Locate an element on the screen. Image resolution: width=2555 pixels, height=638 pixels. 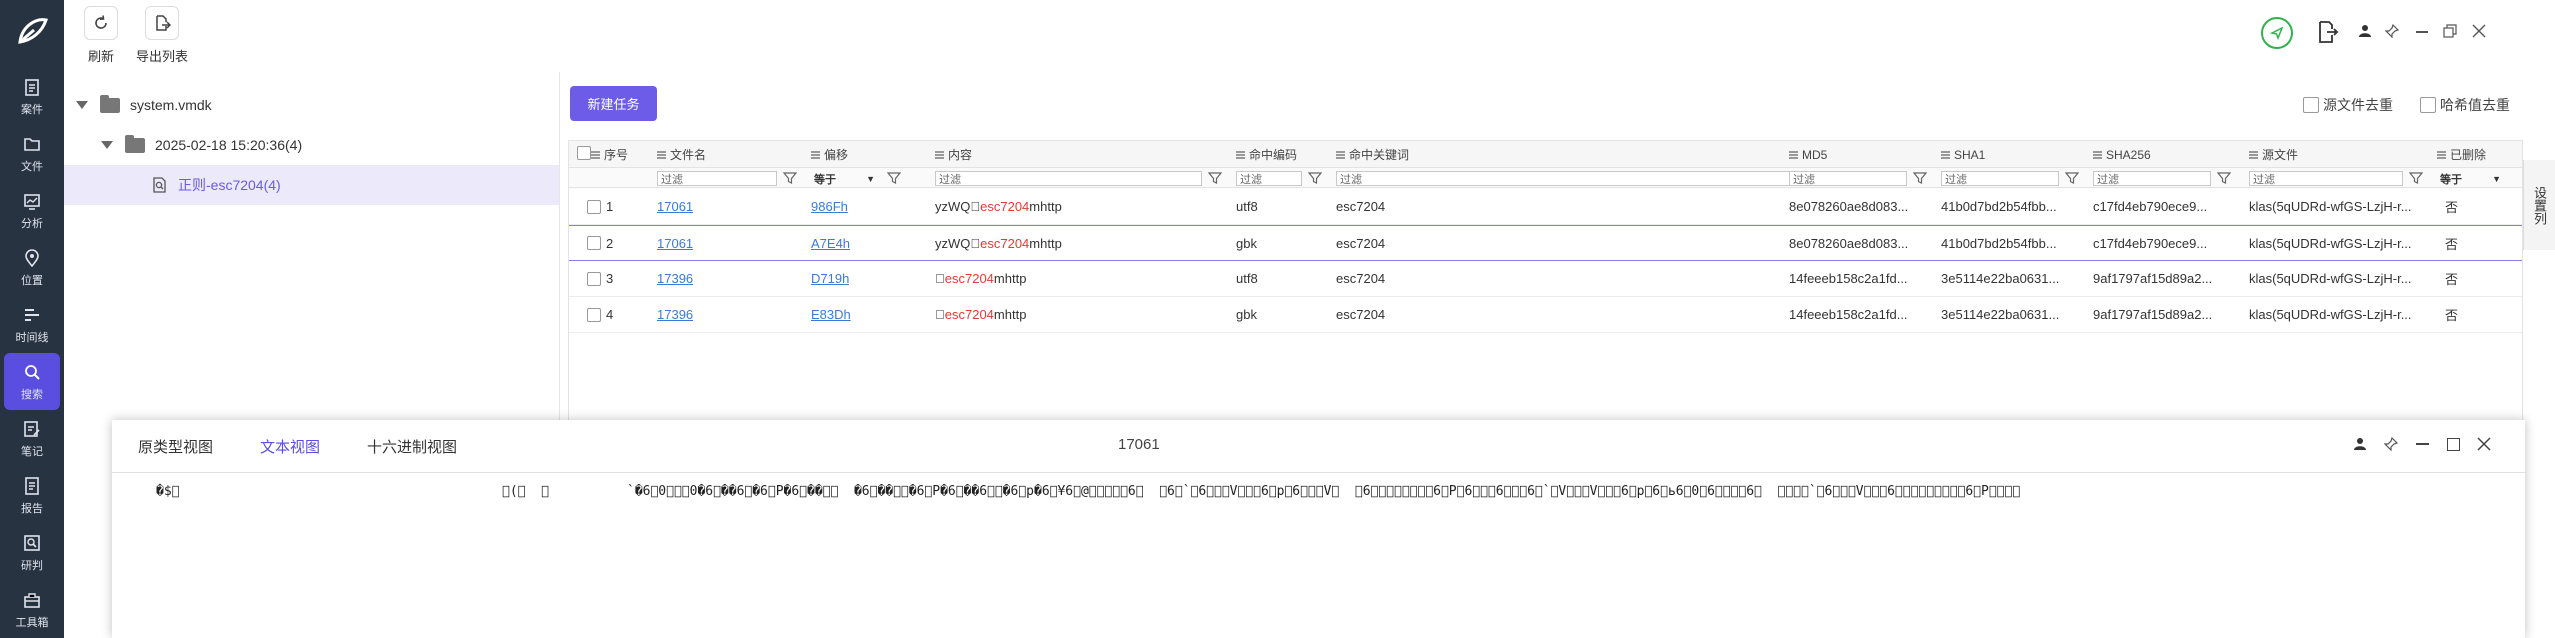
refresh-button: 刷新 is located at coordinates (101, 35).